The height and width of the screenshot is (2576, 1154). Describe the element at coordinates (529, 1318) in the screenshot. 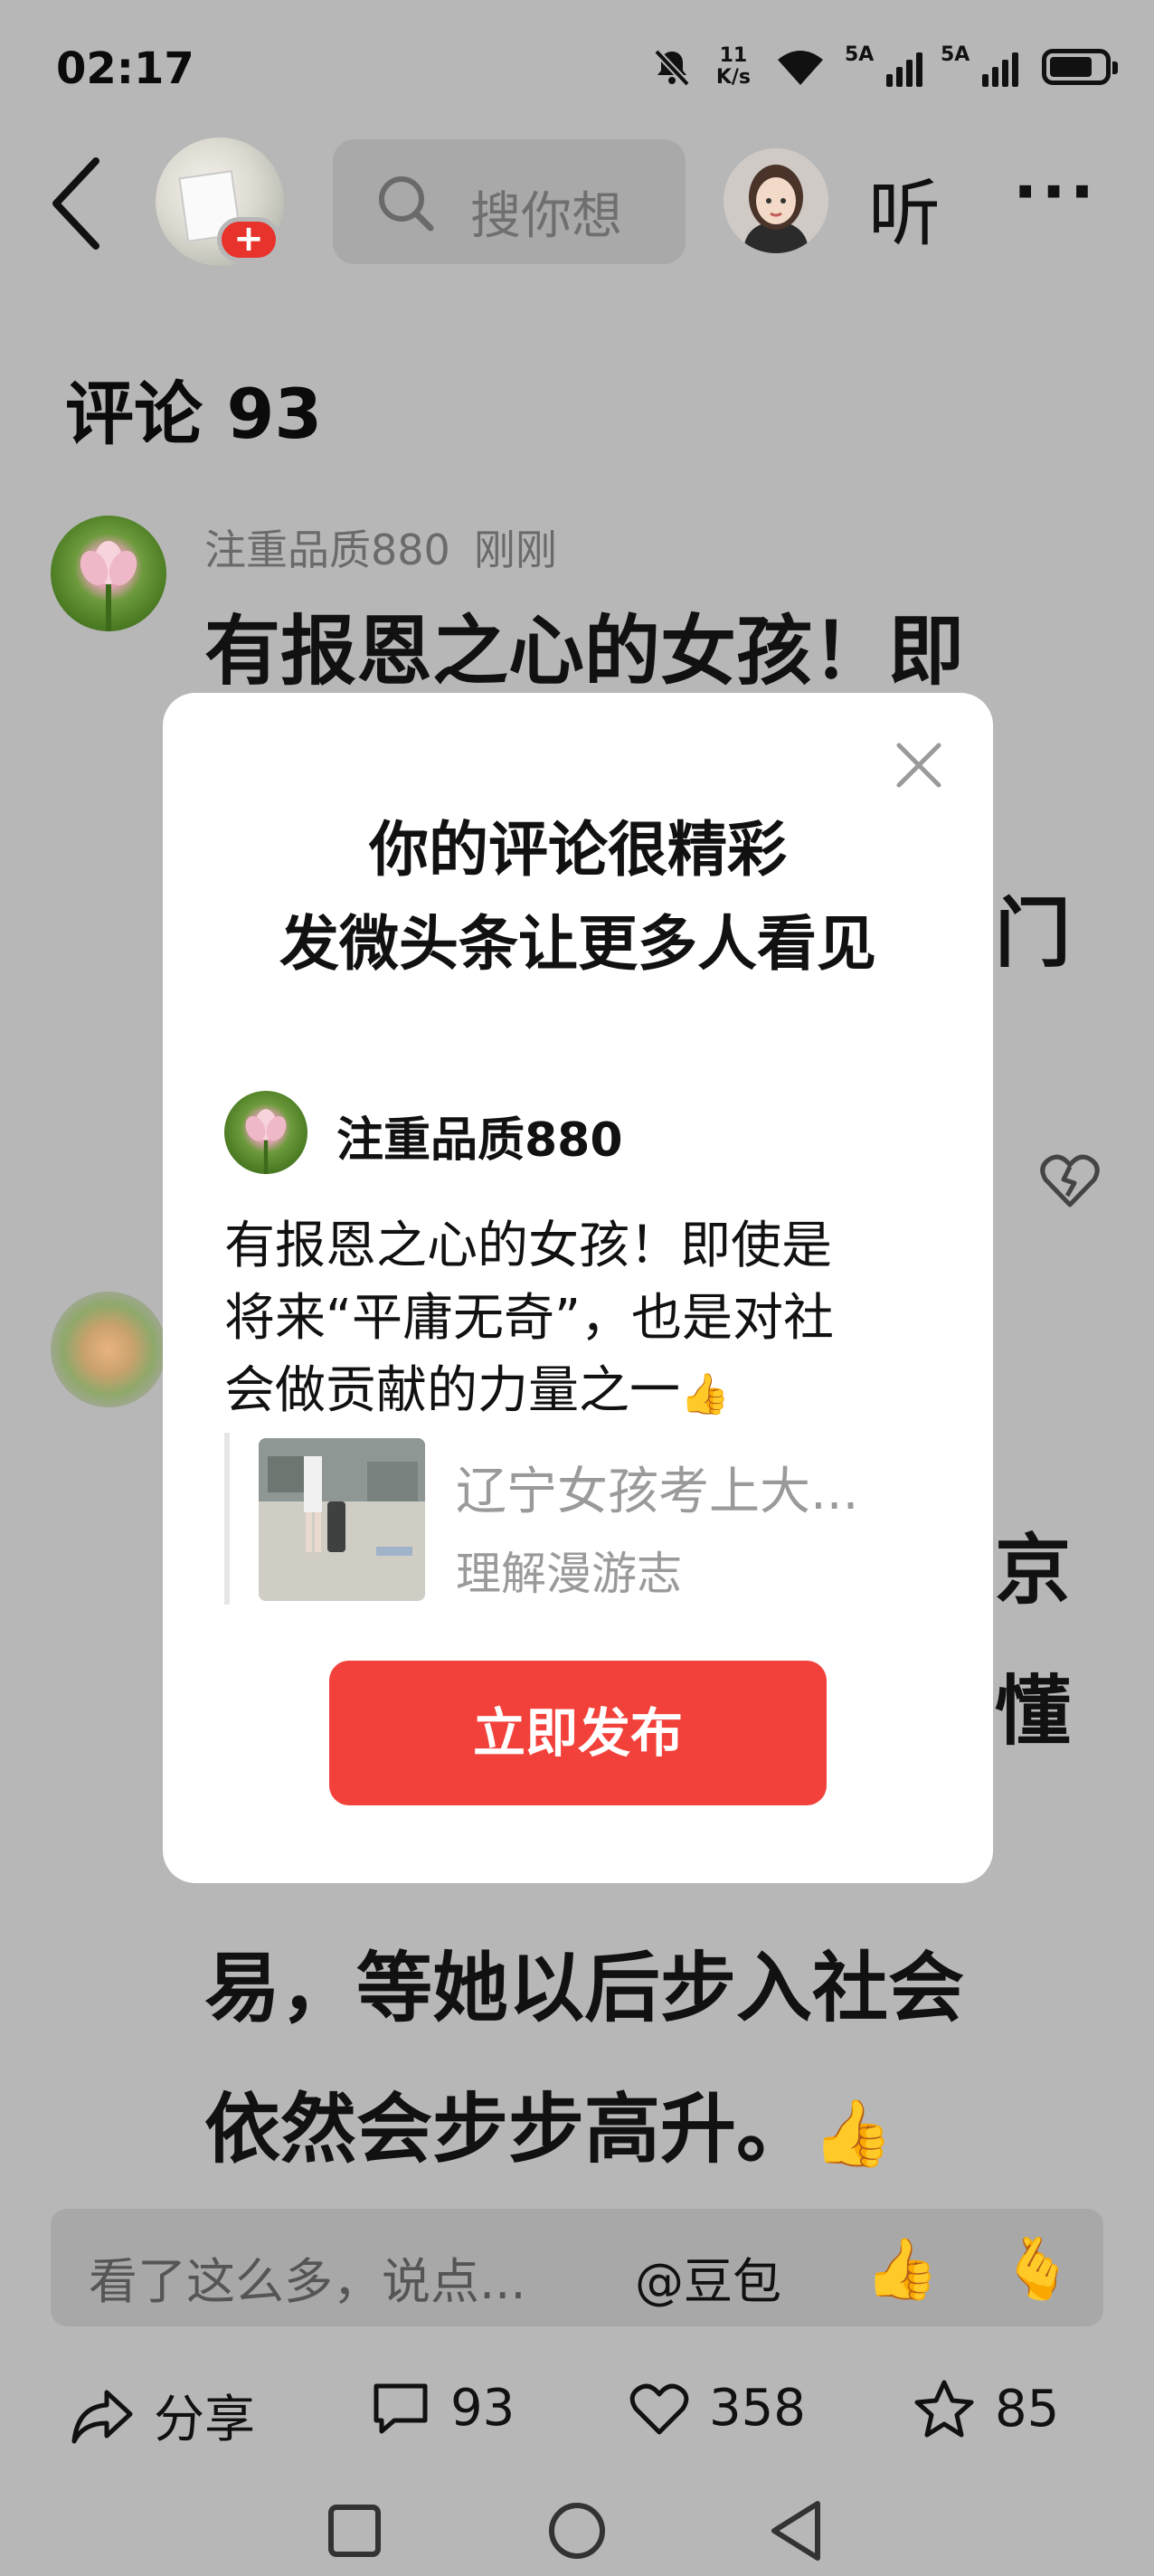

I see `preview-comment-line: 将来“平庸无奇”，也是对社` at that location.